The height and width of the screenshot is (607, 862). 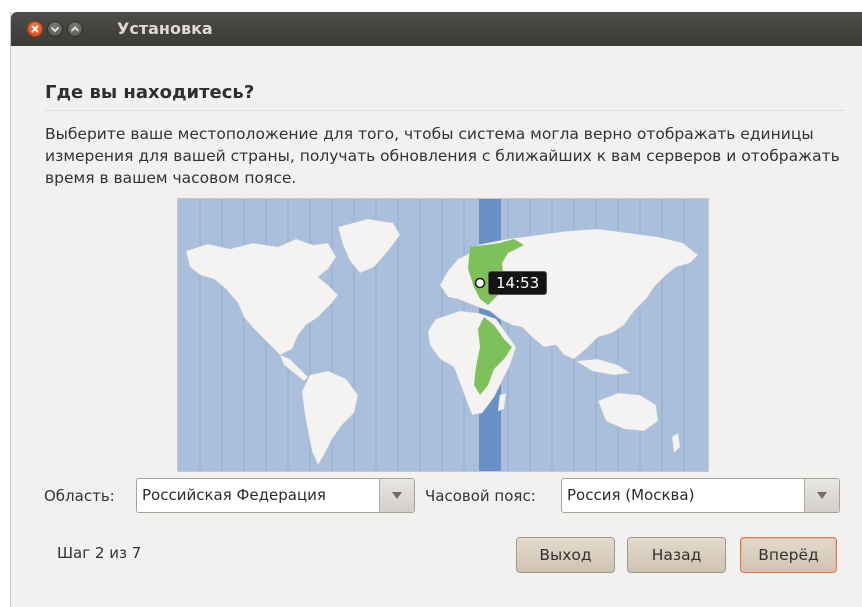 What do you see at coordinates (35, 29) in the screenshot?
I see `close-icon` at bounding box center [35, 29].